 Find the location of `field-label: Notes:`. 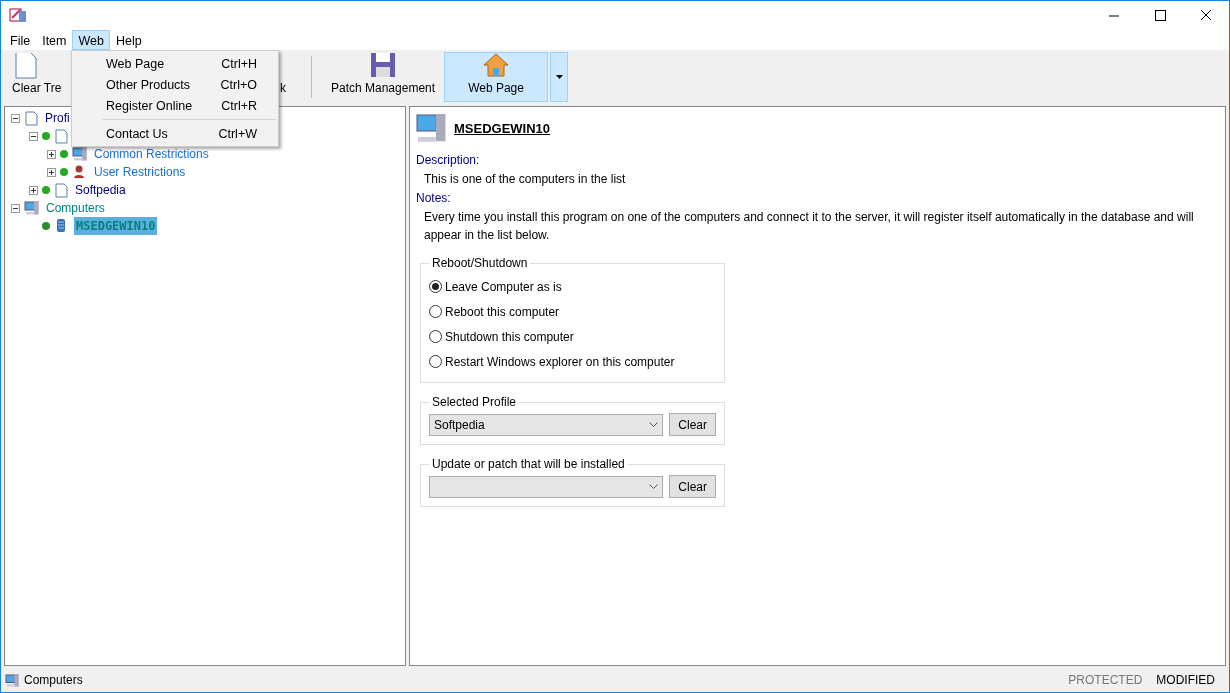

field-label: Notes: is located at coordinates (434, 198).